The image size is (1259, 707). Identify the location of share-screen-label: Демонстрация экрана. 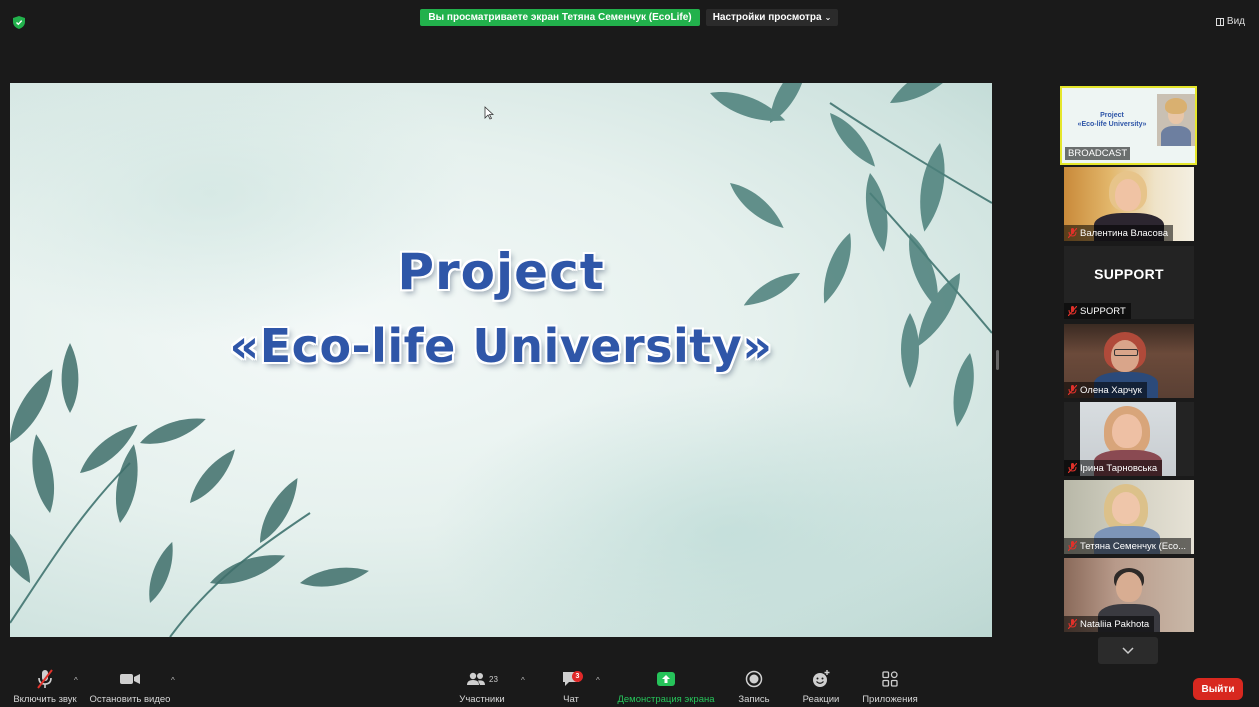
(666, 699).